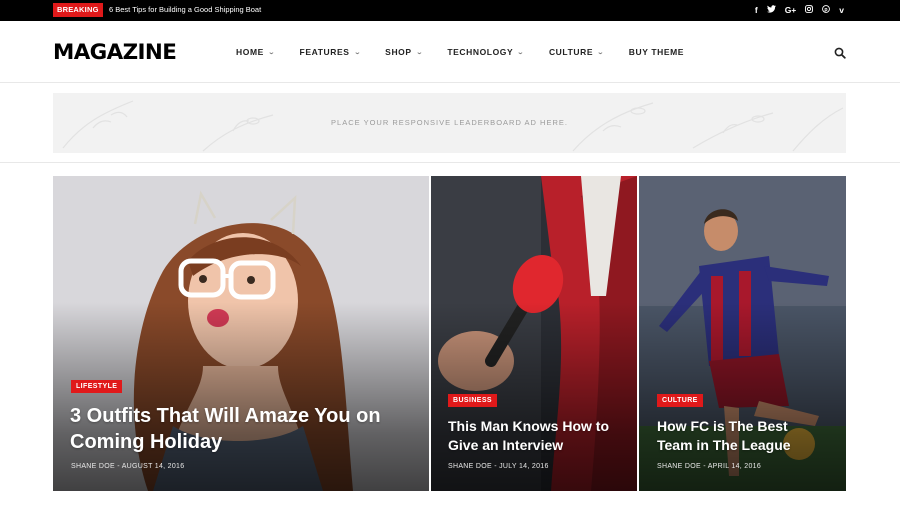 The height and width of the screenshot is (515, 900). I want to click on nav-buy-theme: BUY THEME, so click(656, 52).